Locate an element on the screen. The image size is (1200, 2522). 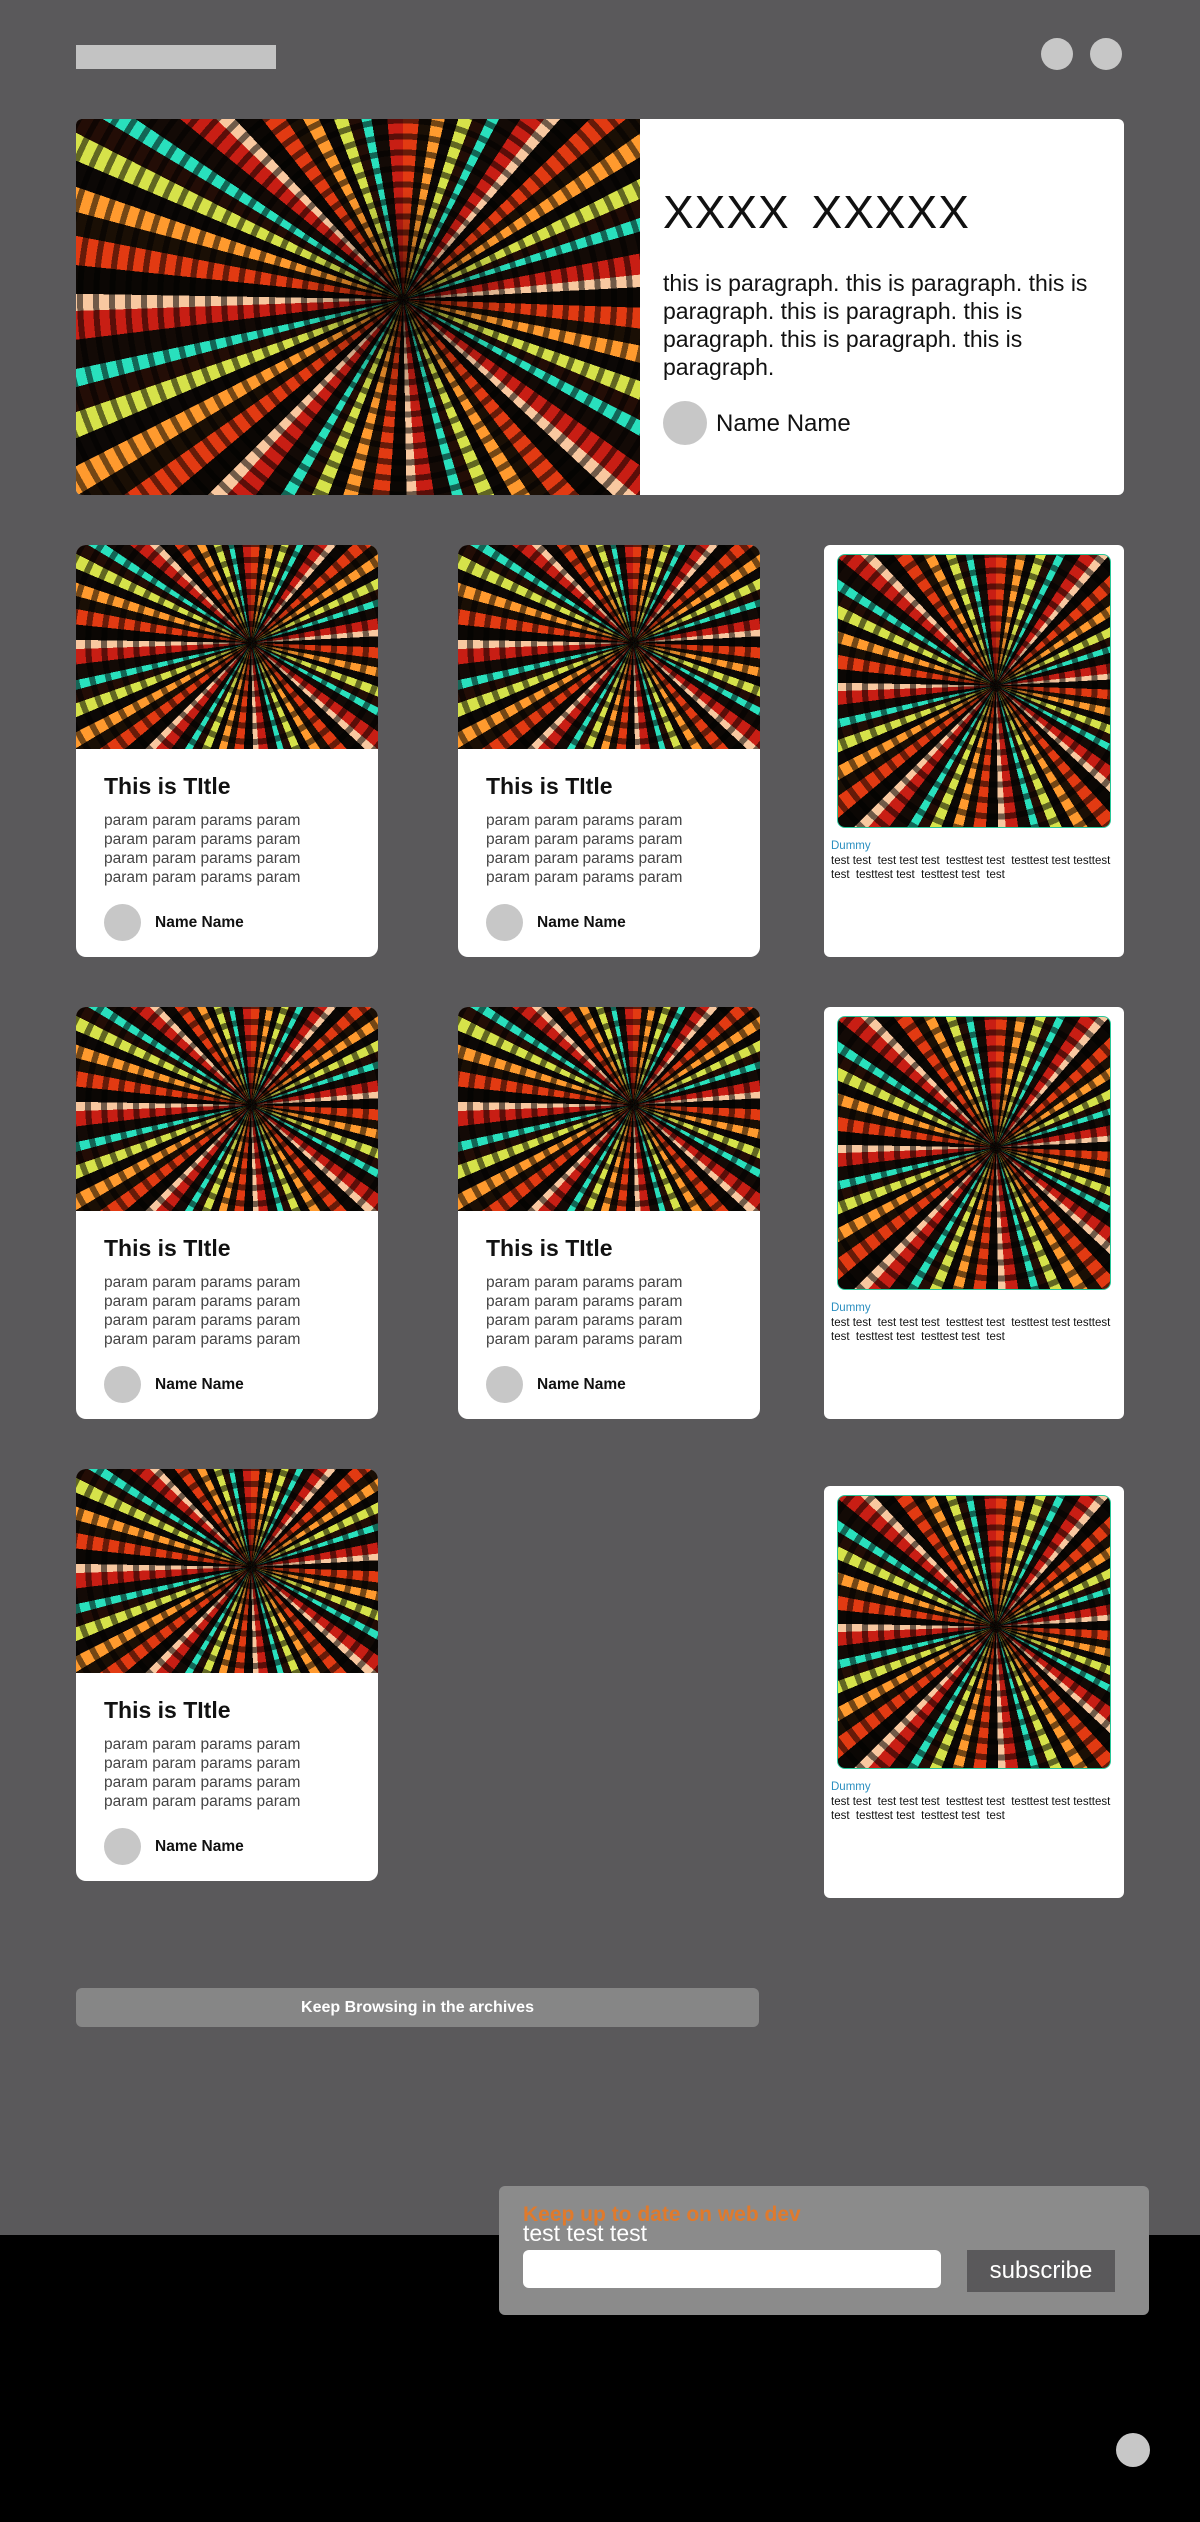
hero-author-name: Name Name is located at coordinates (783, 423).